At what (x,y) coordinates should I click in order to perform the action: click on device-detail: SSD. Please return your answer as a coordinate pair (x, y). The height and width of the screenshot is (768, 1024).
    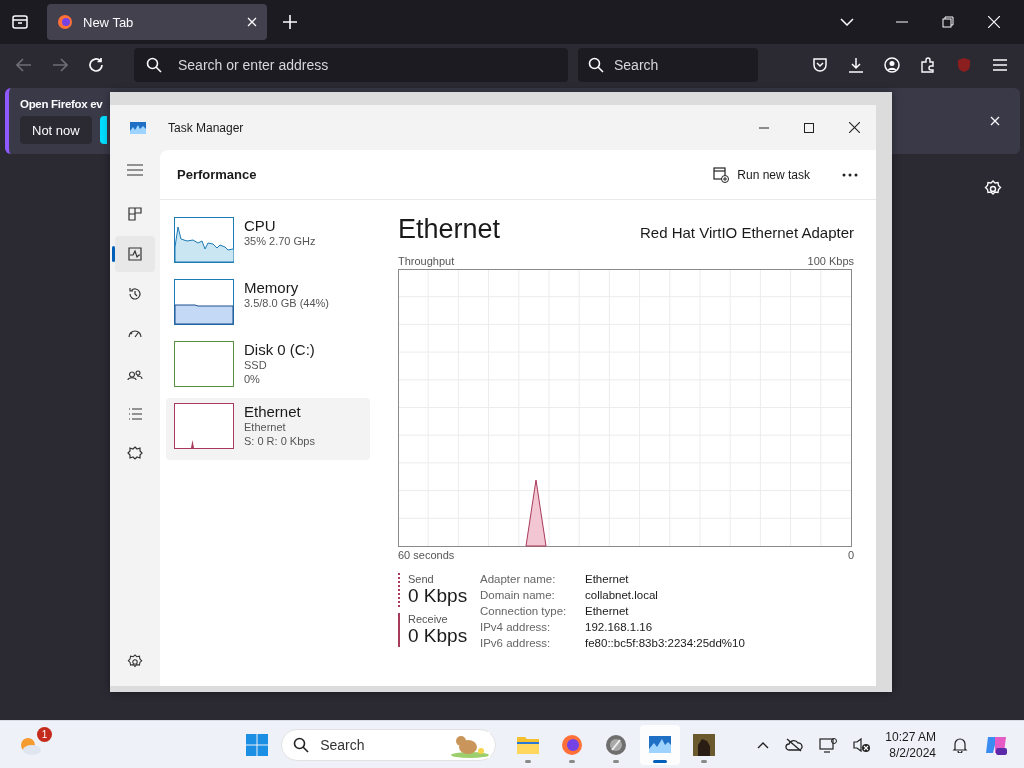
    Looking at the image, I should click on (256, 365).